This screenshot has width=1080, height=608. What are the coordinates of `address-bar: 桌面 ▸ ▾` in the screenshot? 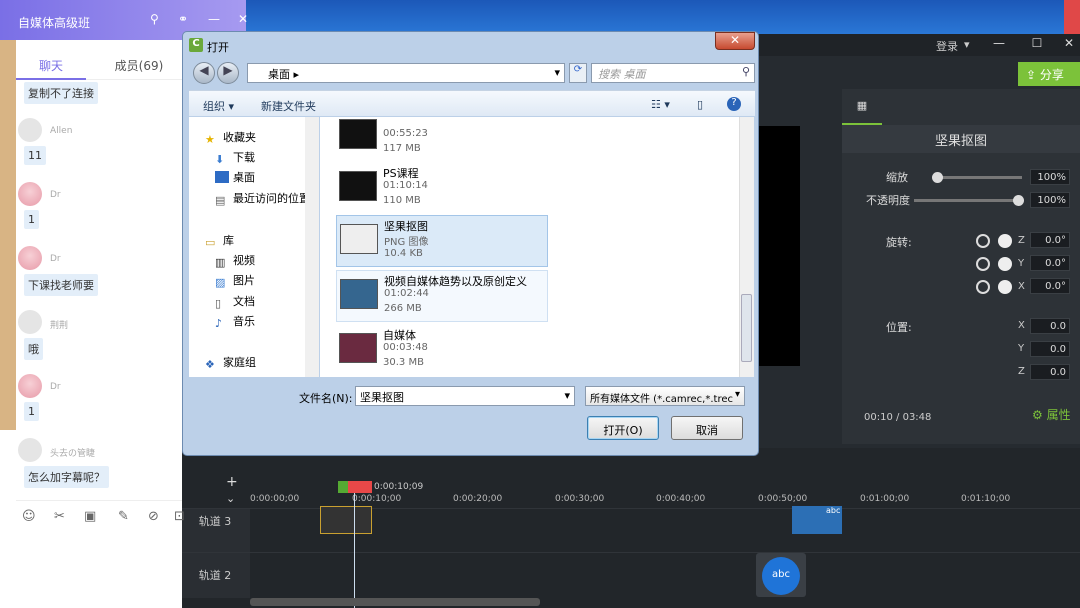 It's located at (406, 73).